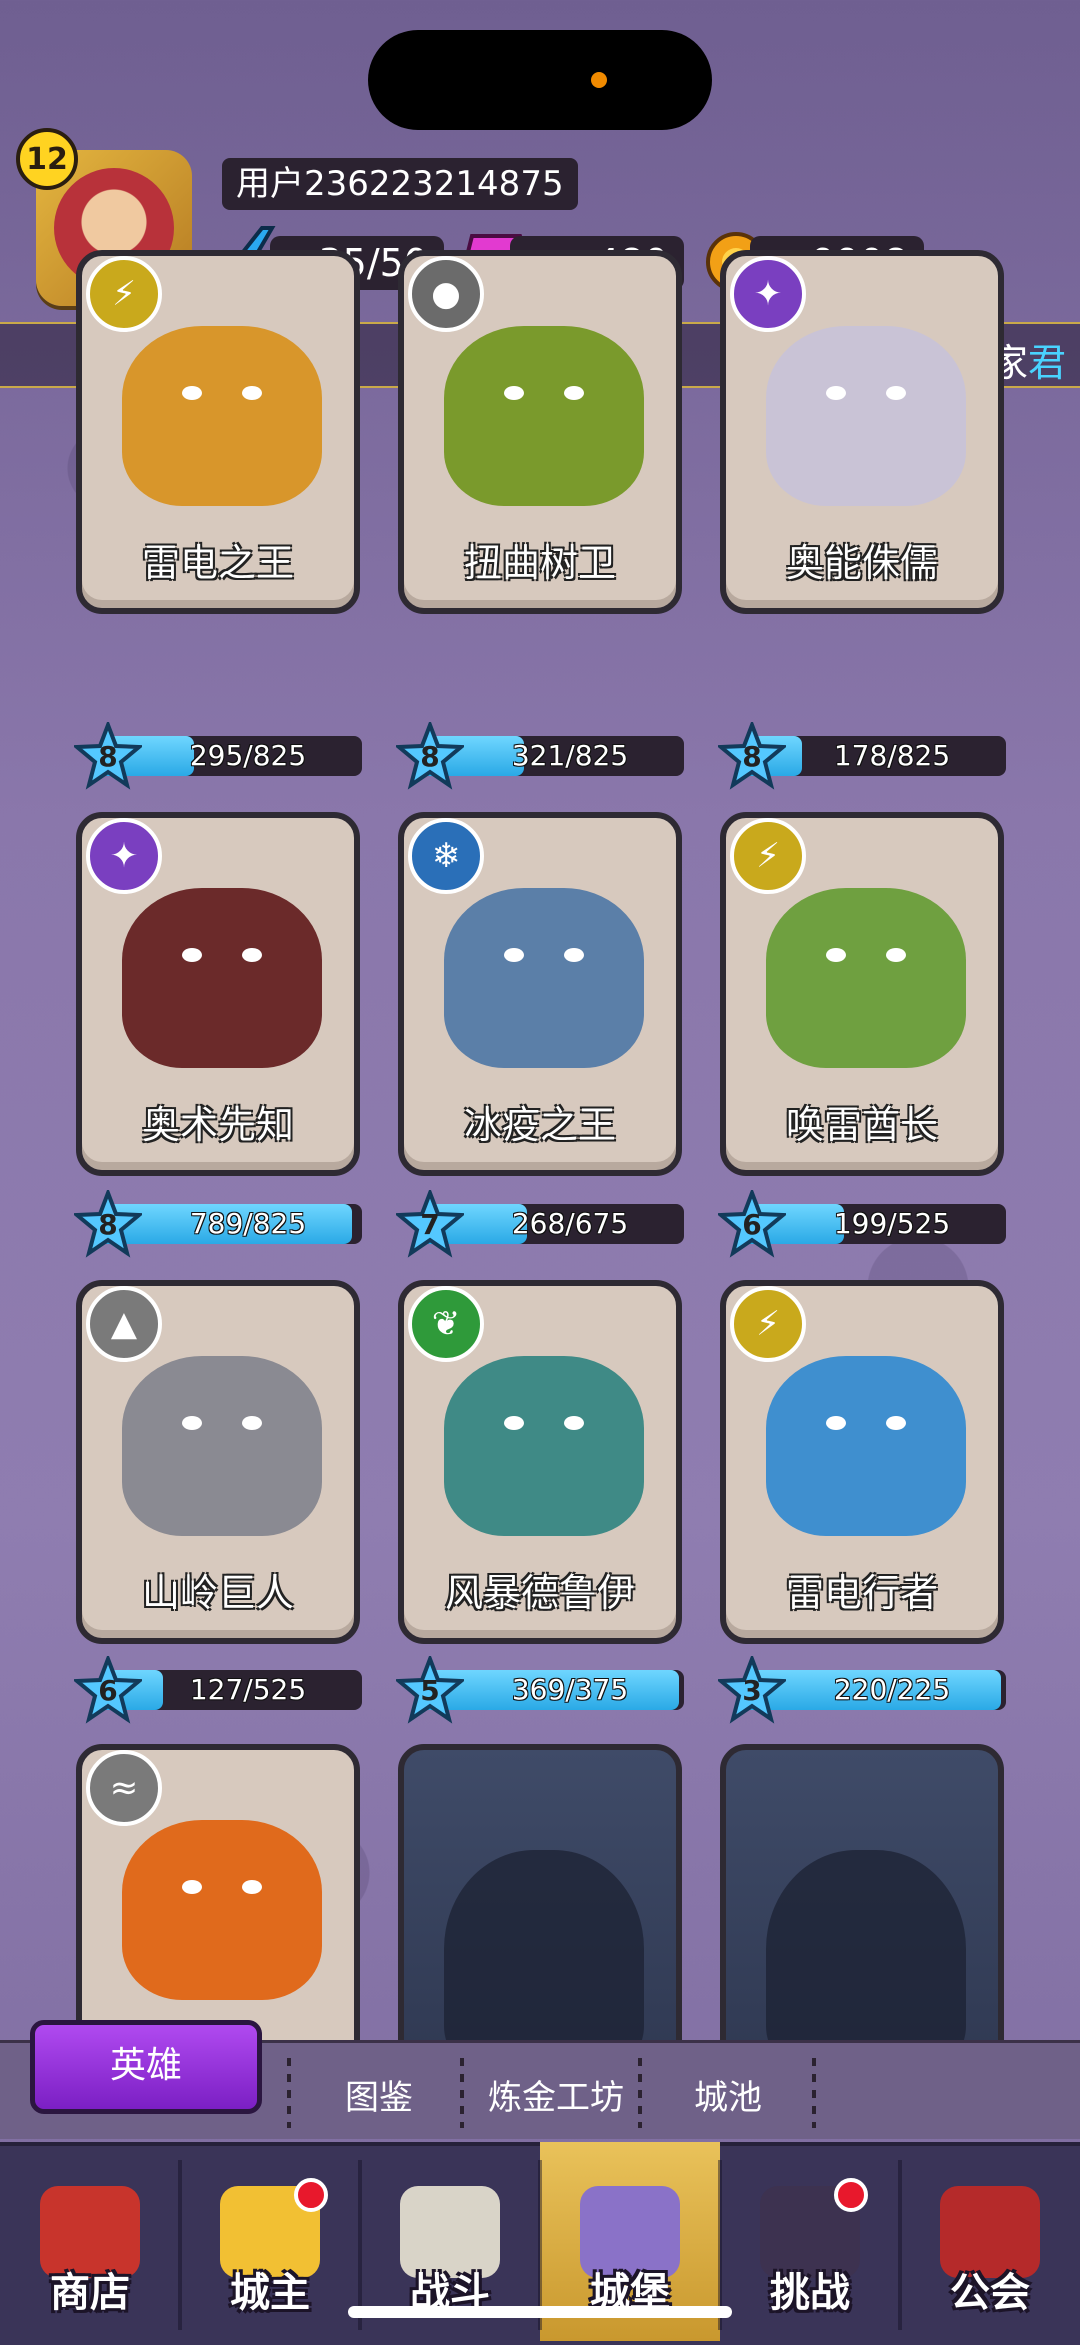  Describe the element at coordinates (570, 755) in the screenshot. I see `progress-text: 321/825` at that location.